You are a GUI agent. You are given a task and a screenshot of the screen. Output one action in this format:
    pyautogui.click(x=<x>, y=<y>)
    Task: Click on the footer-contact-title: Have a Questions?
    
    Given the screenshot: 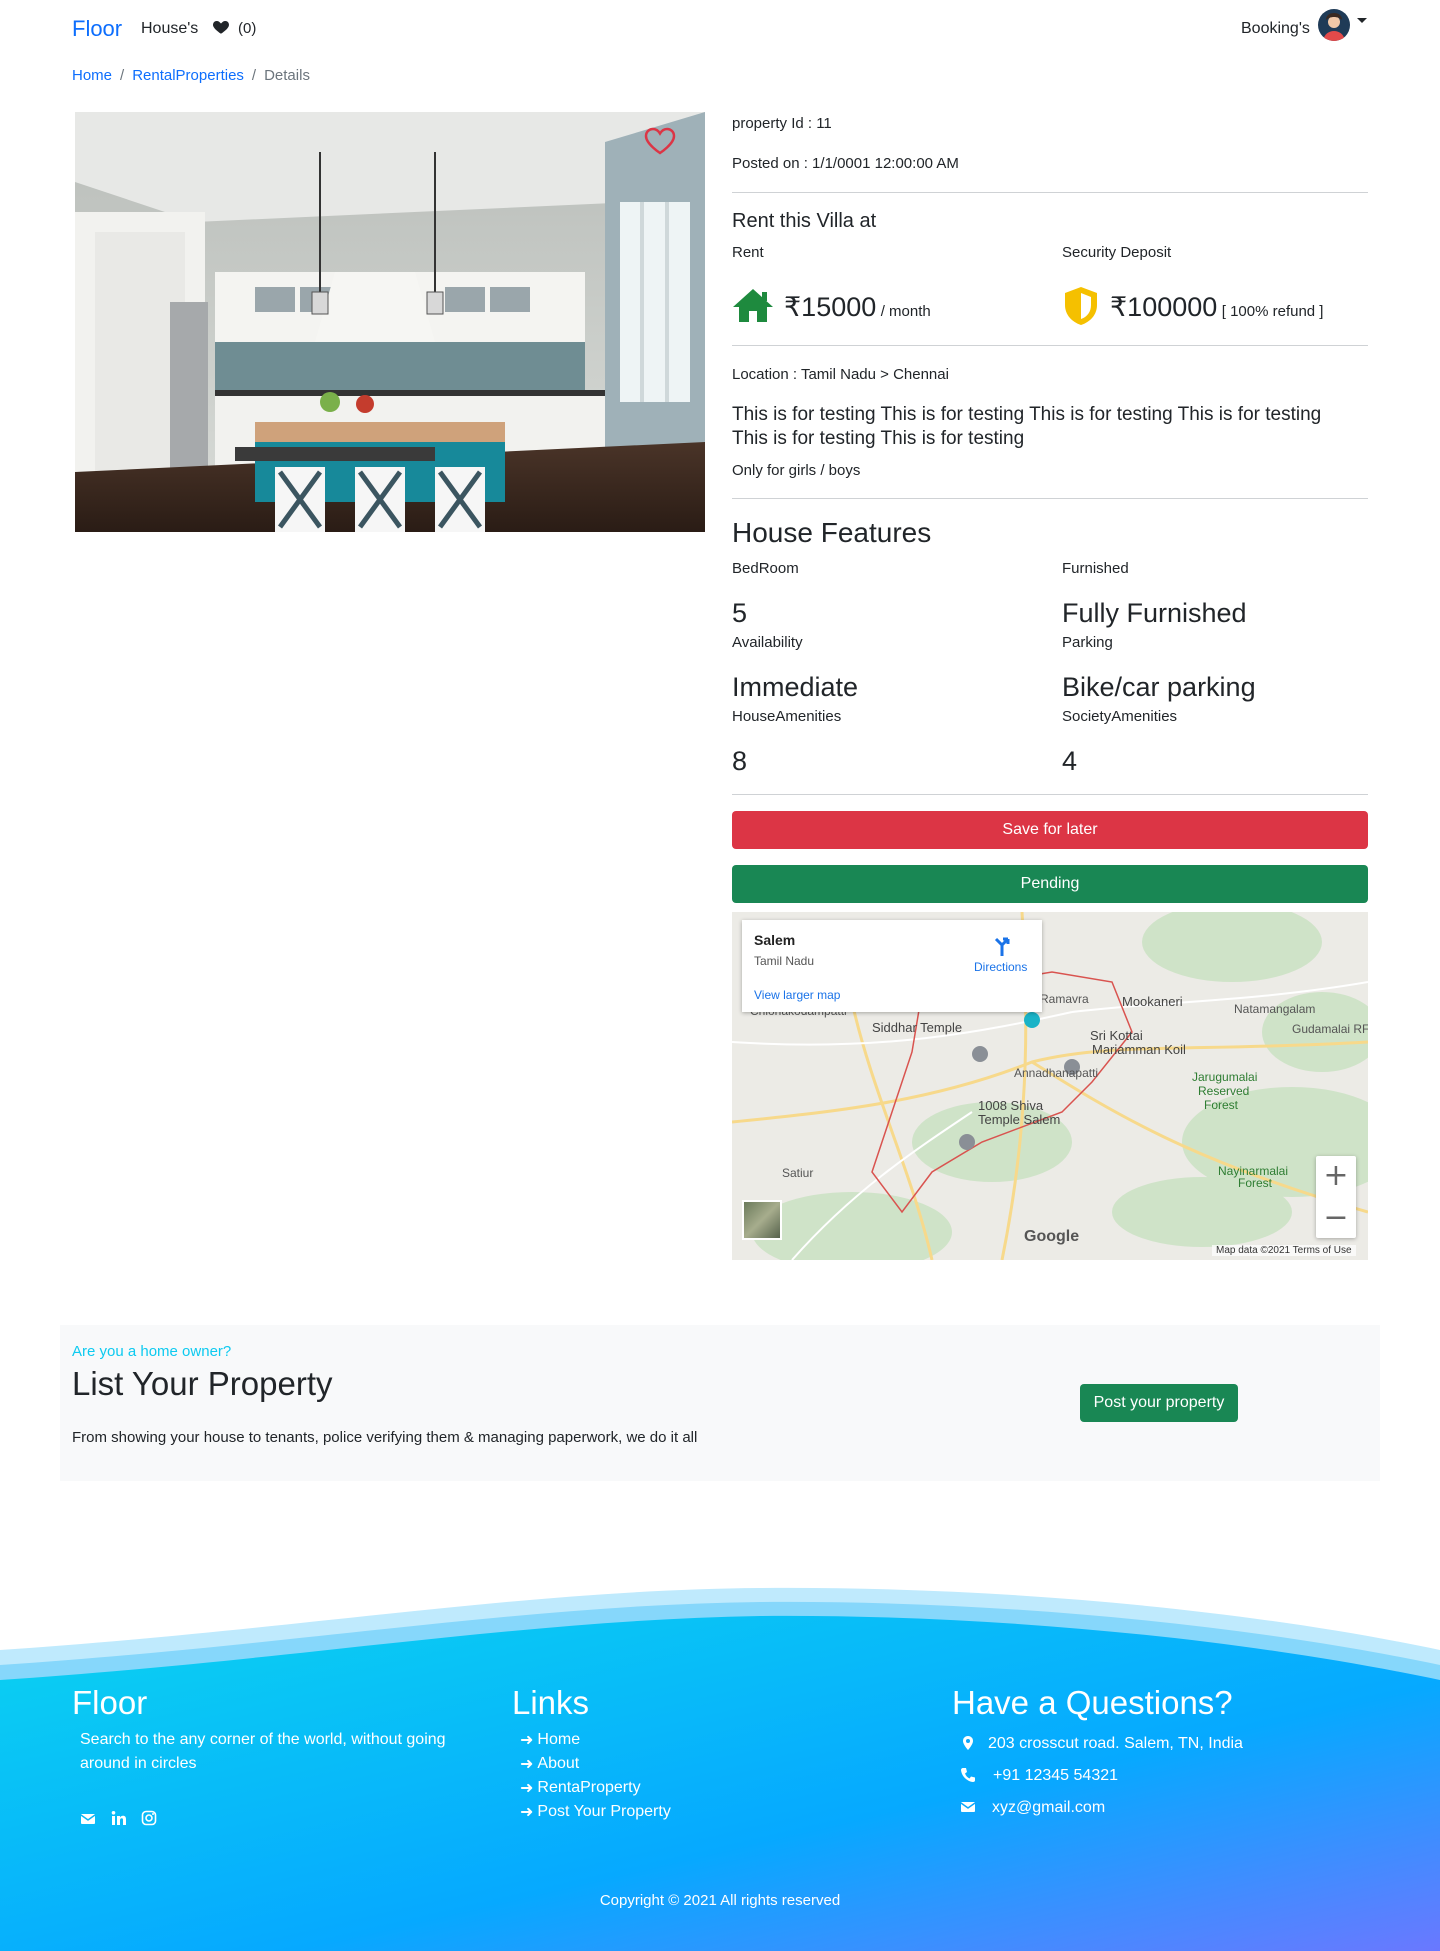 What is the action you would take?
    pyautogui.click(x=1092, y=1702)
    